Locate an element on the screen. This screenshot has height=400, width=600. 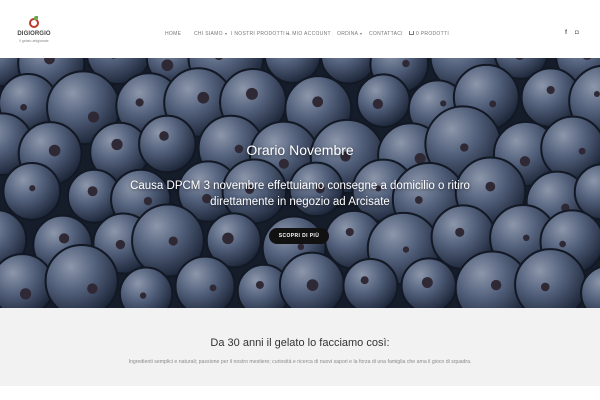
nav-item-home: HOME is located at coordinates (173, 34).